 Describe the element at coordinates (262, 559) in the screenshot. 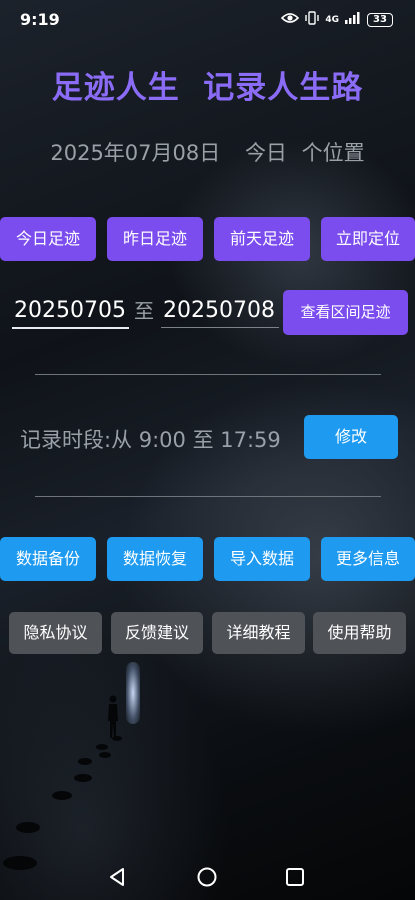

I see `import-data-button: 导入数据` at that location.